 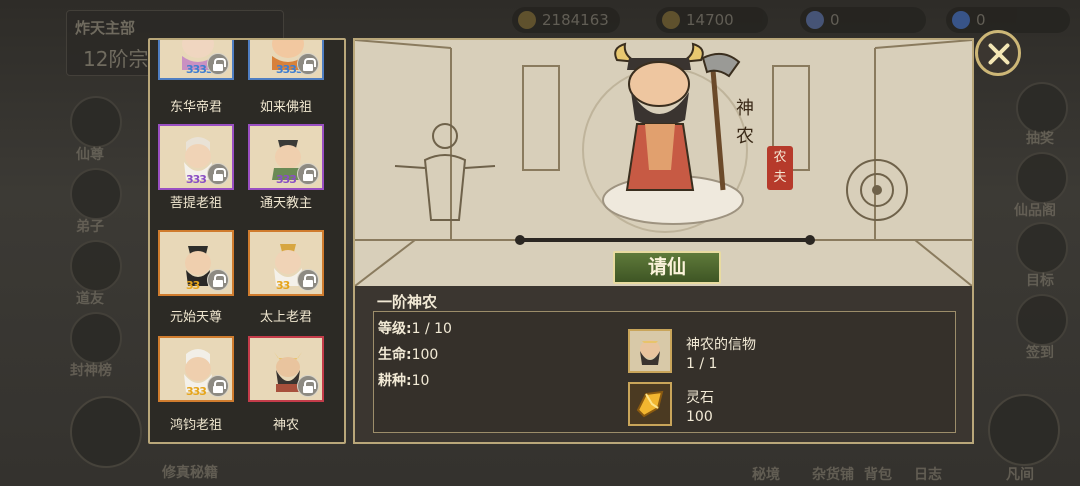 What do you see at coordinates (1042, 108) in the screenshot?
I see `menu-lottery-button` at bounding box center [1042, 108].